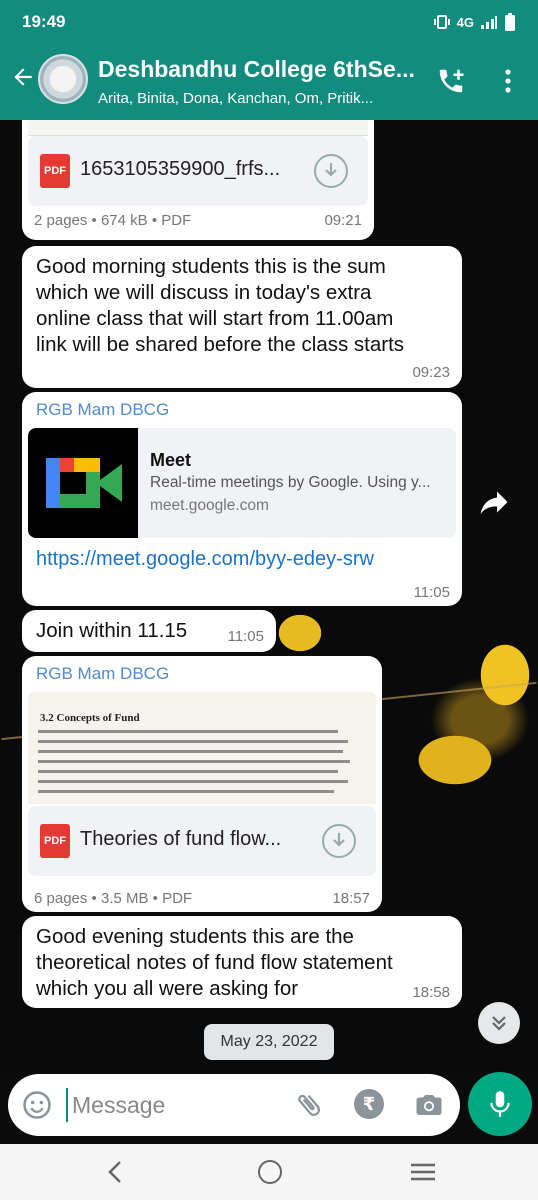  What do you see at coordinates (166, 1105) in the screenshot?
I see `message-input` at bounding box center [166, 1105].